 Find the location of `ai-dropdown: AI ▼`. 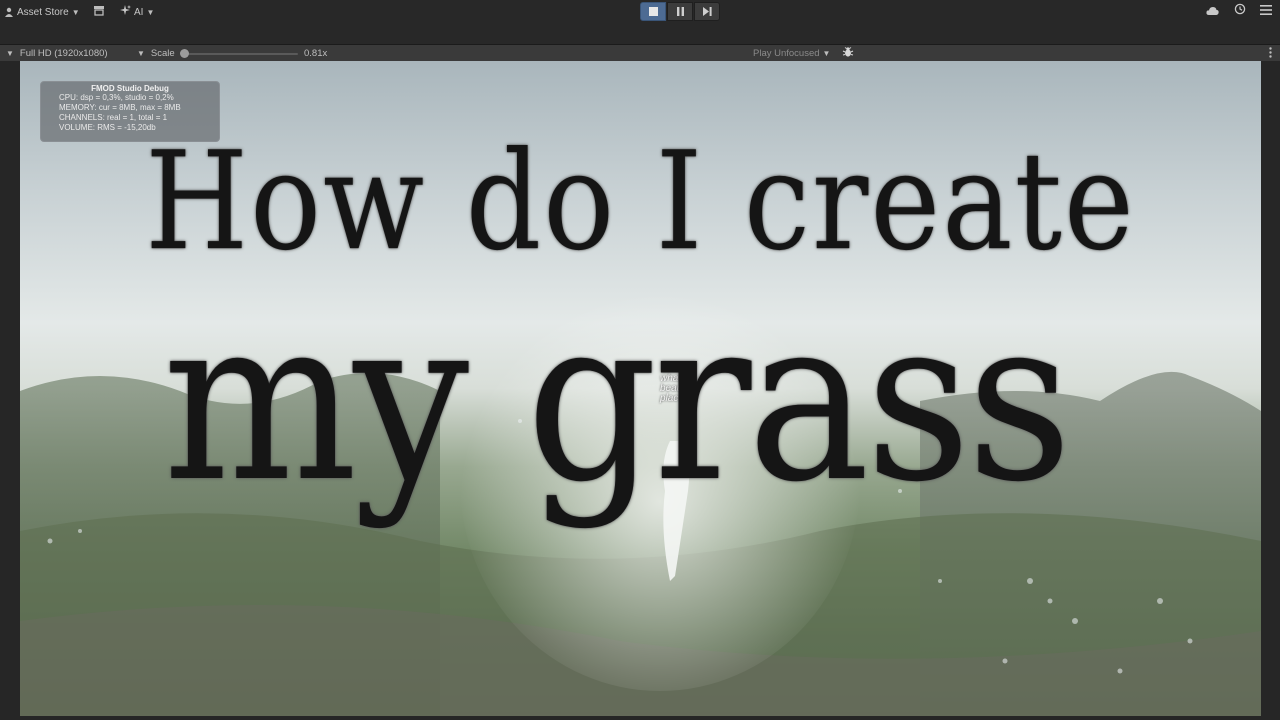

ai-dropdown: AI ▼ is located at coordinates (137, 12).